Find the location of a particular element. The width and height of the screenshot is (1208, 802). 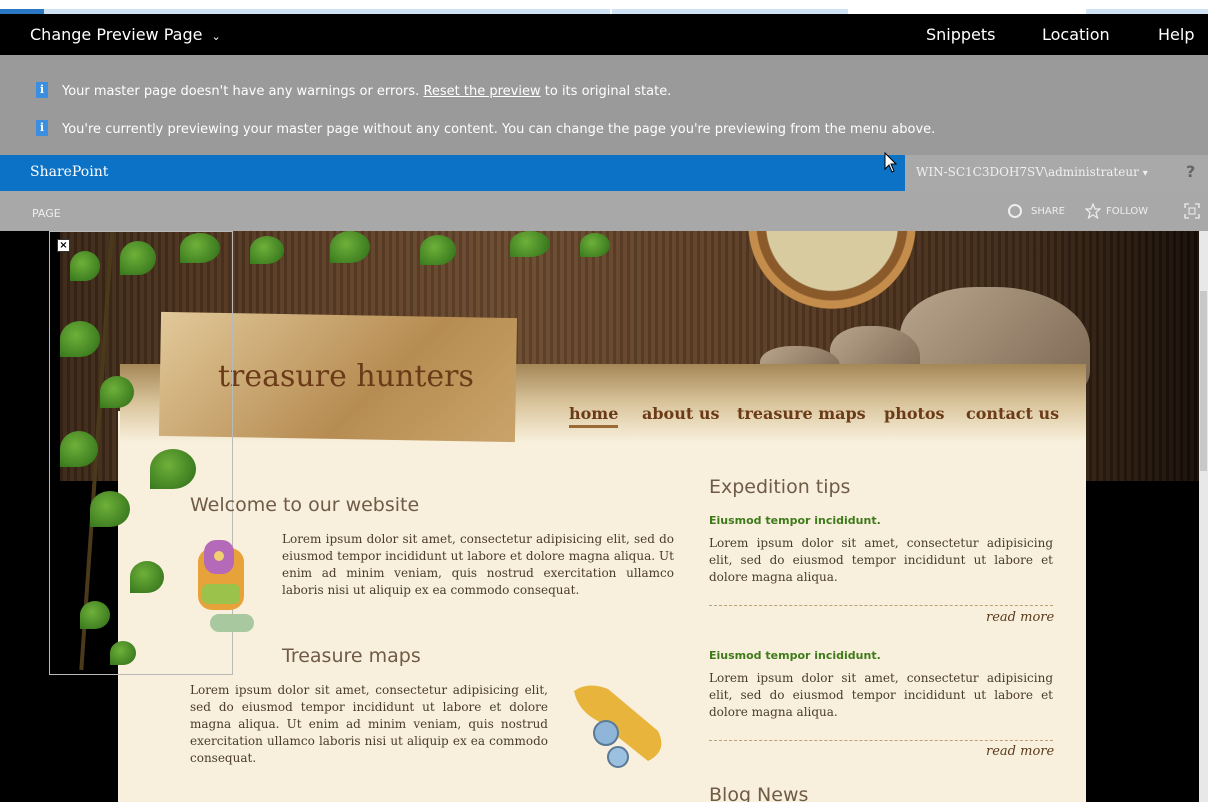

backpack-icon is located at coordinates (224, 585).